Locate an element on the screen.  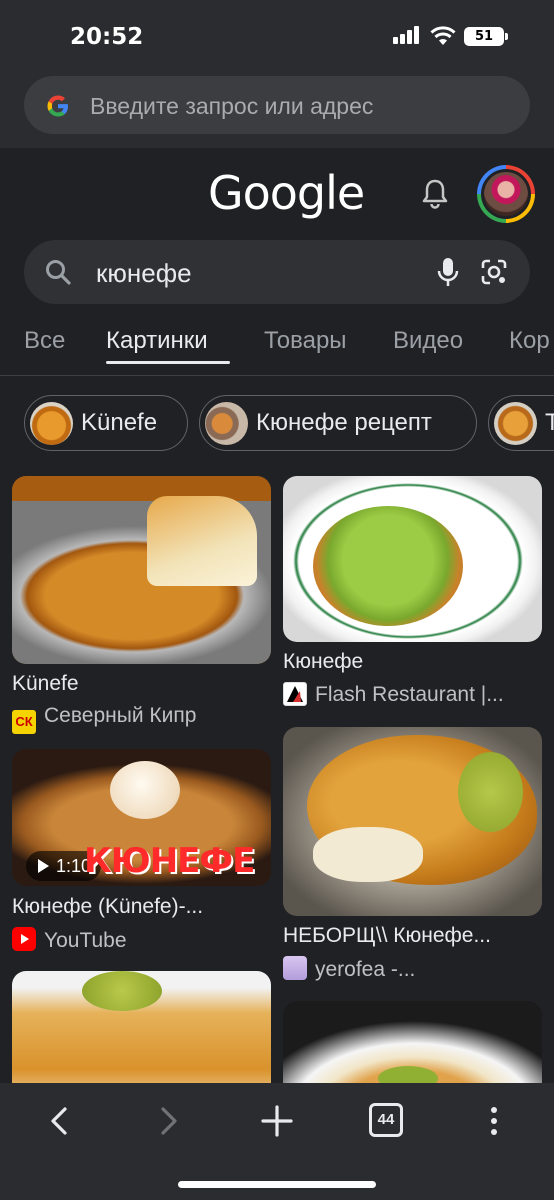
search-query: кюнефе is located at coordinates (144, 273).